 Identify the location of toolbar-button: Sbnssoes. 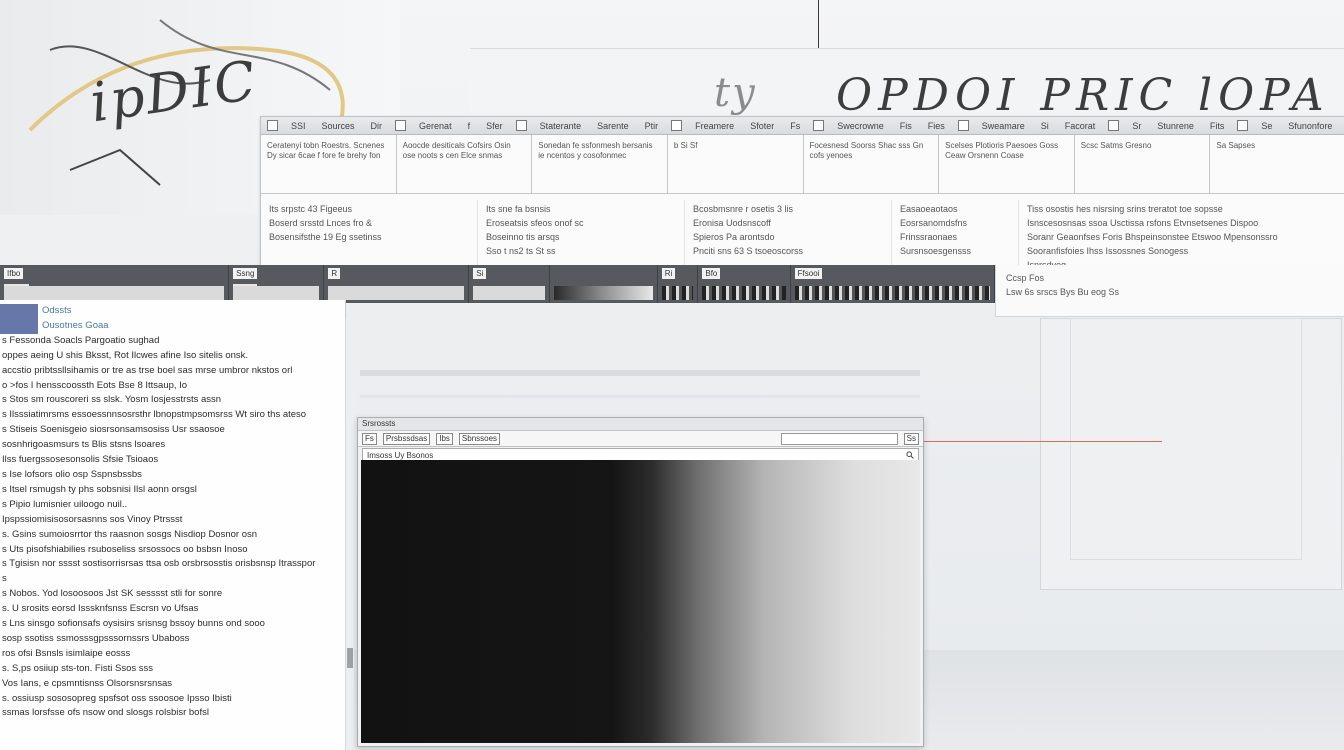
(479, 438).